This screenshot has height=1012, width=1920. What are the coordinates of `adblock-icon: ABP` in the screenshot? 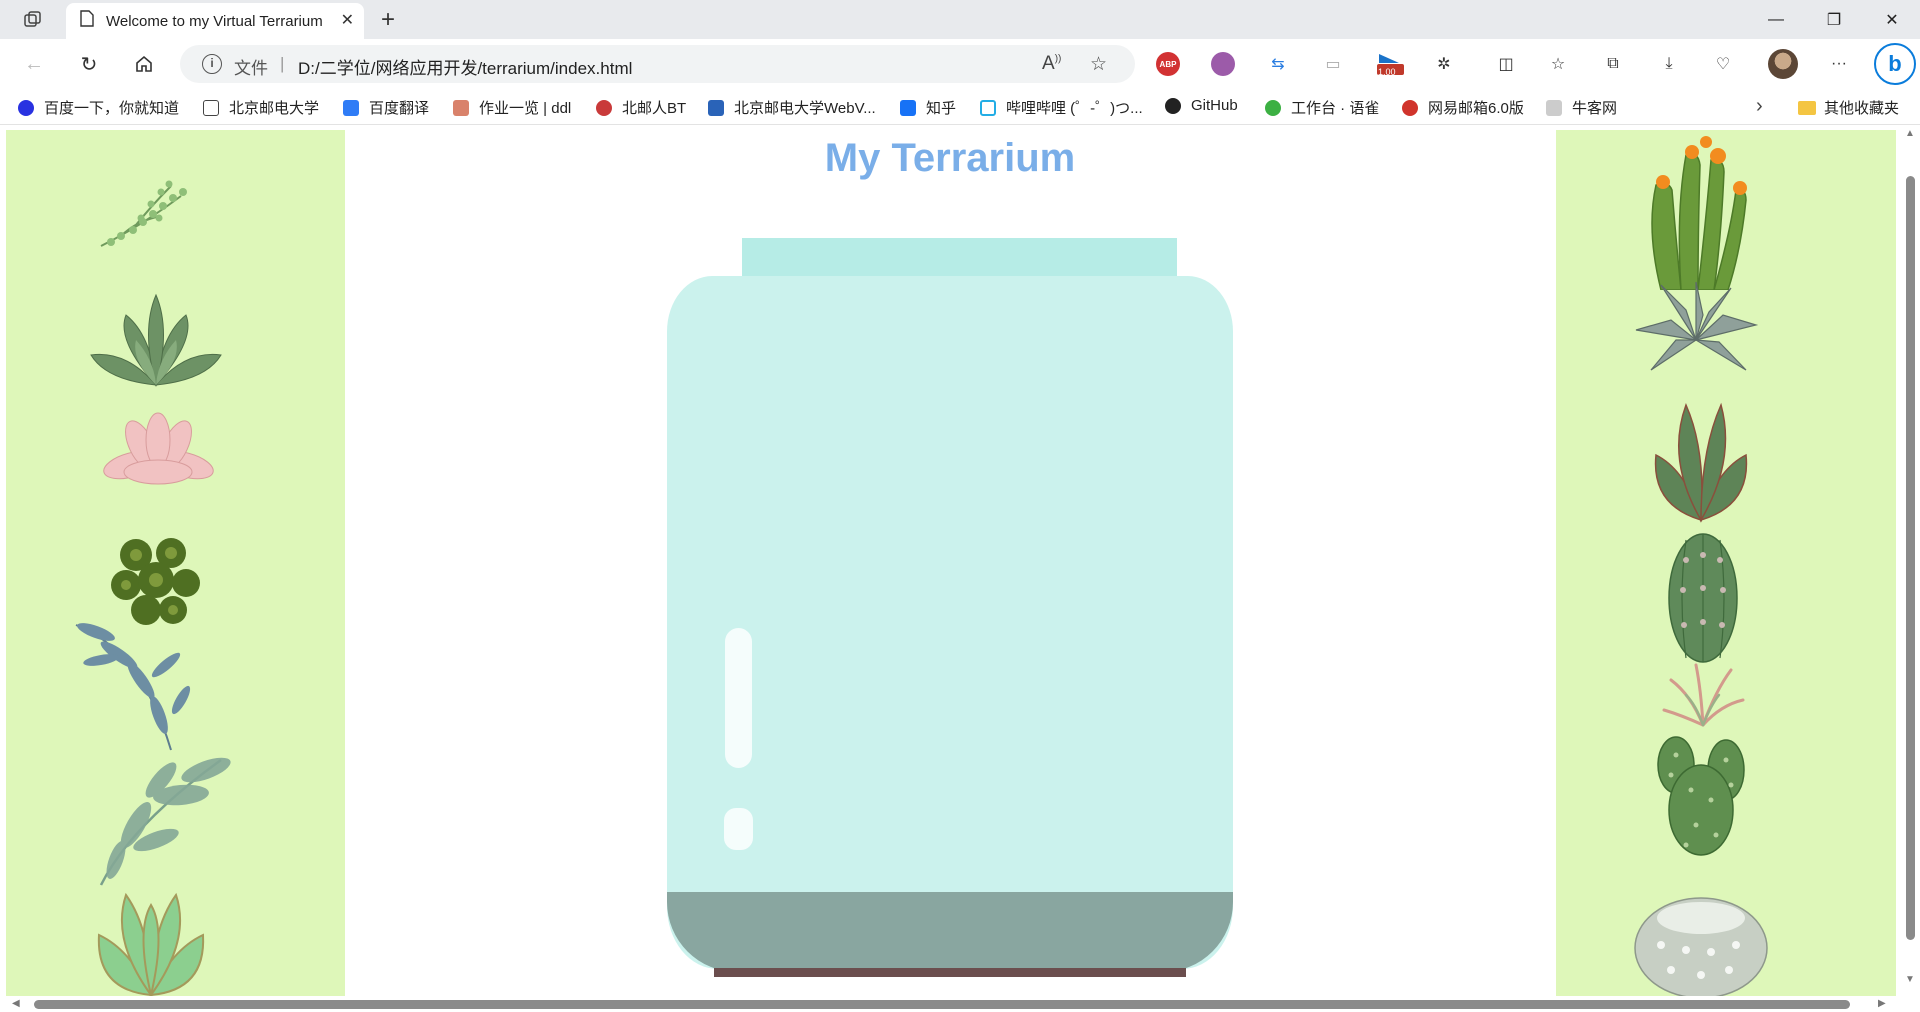 It's located at (1168, 64).